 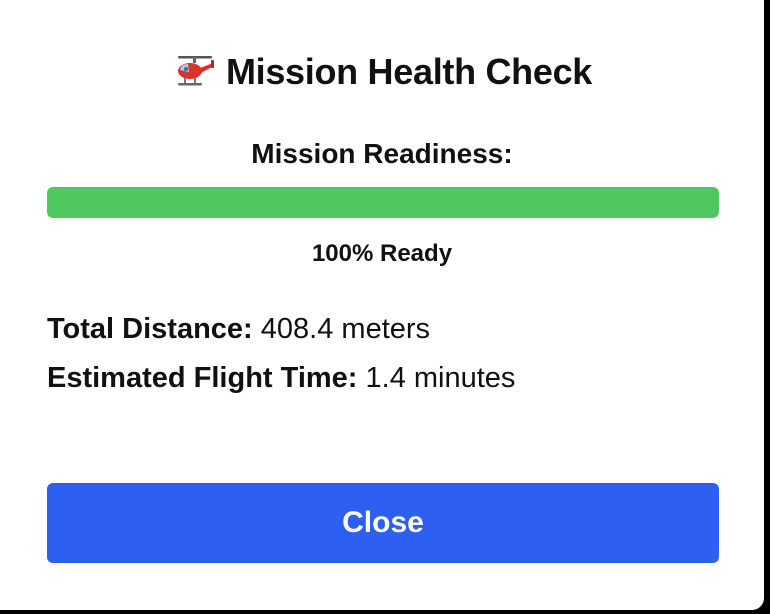 I want to click on total-distance-row: Total Distance: 408.4 meters, so click(x=238, y=329).